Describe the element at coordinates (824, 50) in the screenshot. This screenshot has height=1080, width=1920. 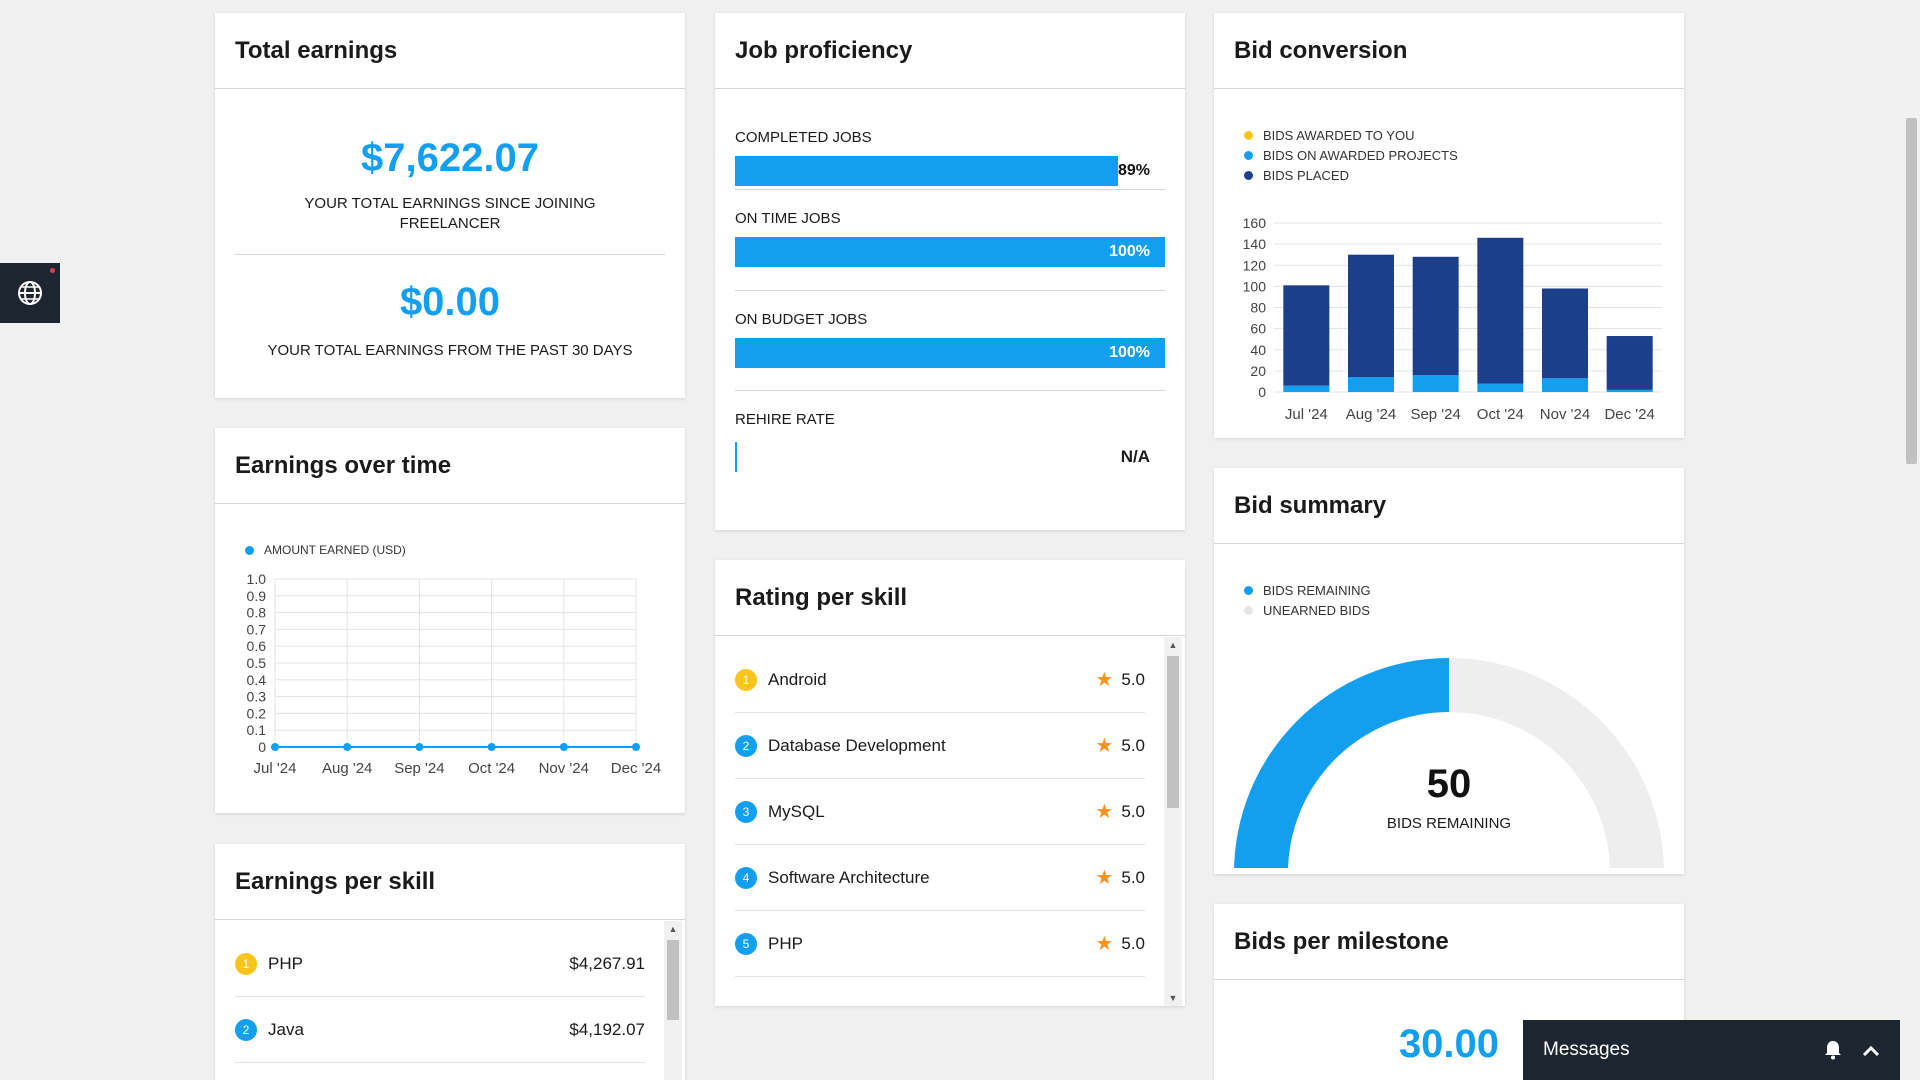
I see `card-title: Job proficiency` at that location.